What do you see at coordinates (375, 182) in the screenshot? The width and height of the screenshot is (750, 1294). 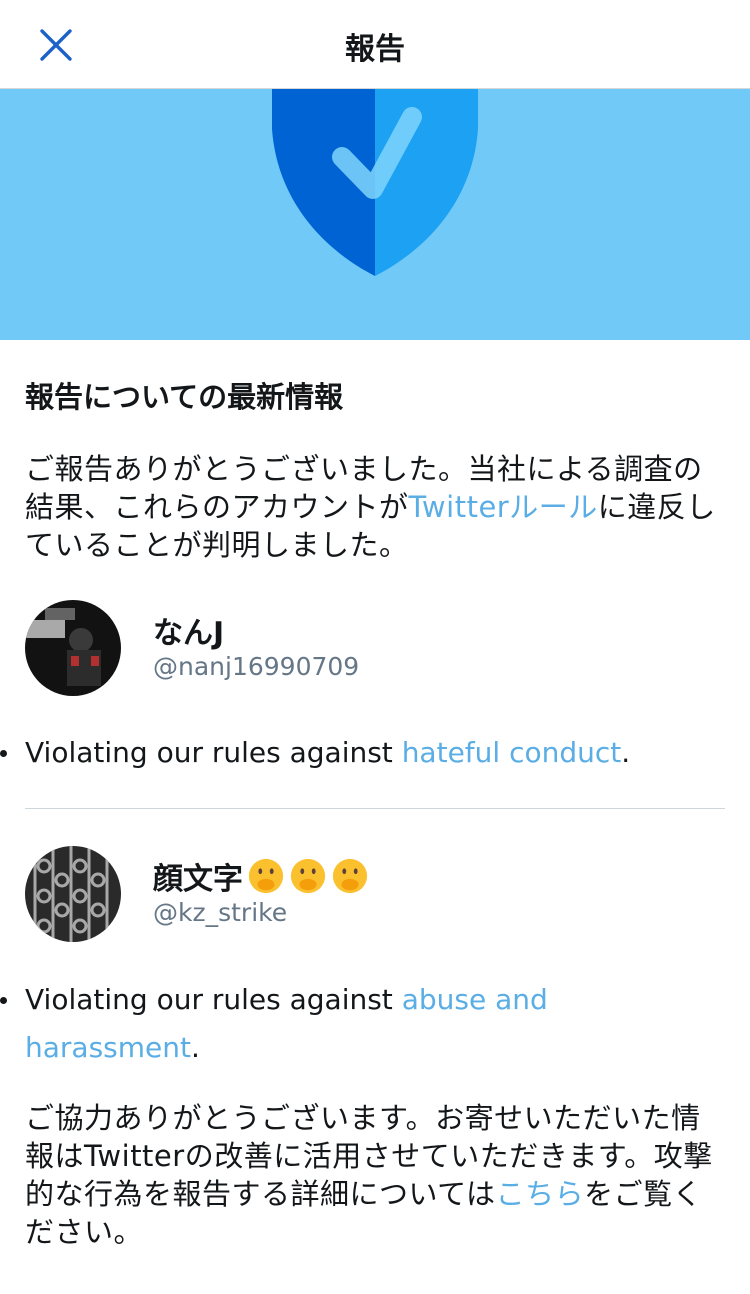 I see `shield-check-icon` at bounding box center [375, 182].